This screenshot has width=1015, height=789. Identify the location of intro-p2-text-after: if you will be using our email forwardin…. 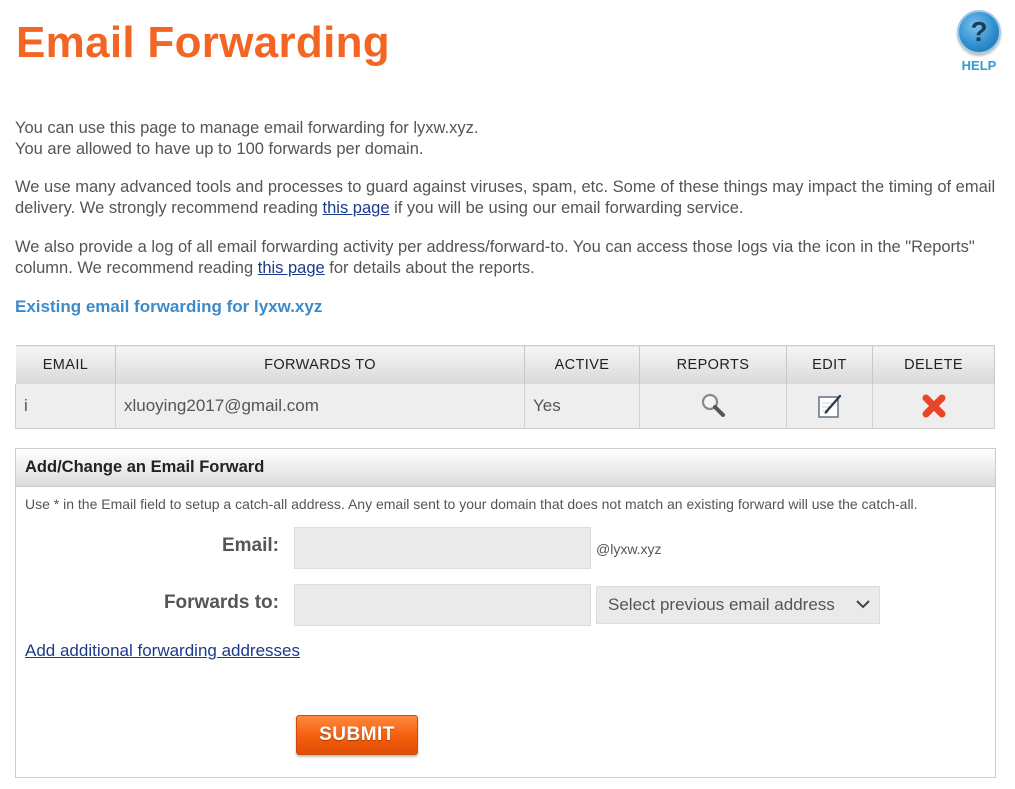
(566, 208).